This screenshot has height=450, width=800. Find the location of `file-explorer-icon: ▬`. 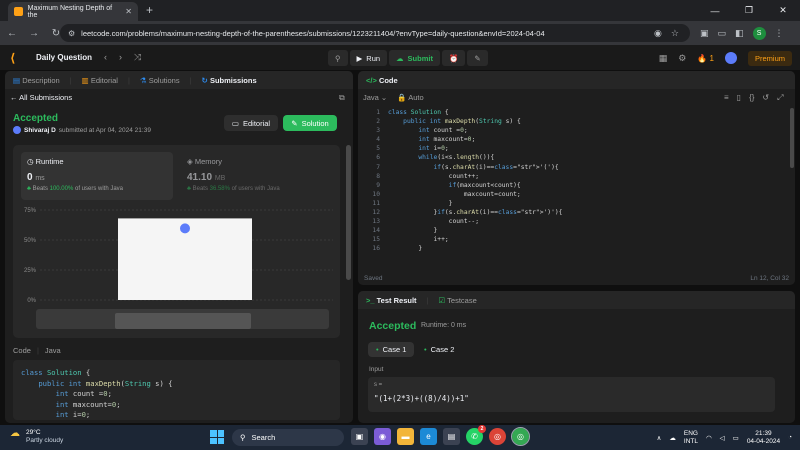

file-explorer-icon: ▬ is located at coordinates (405, 436).